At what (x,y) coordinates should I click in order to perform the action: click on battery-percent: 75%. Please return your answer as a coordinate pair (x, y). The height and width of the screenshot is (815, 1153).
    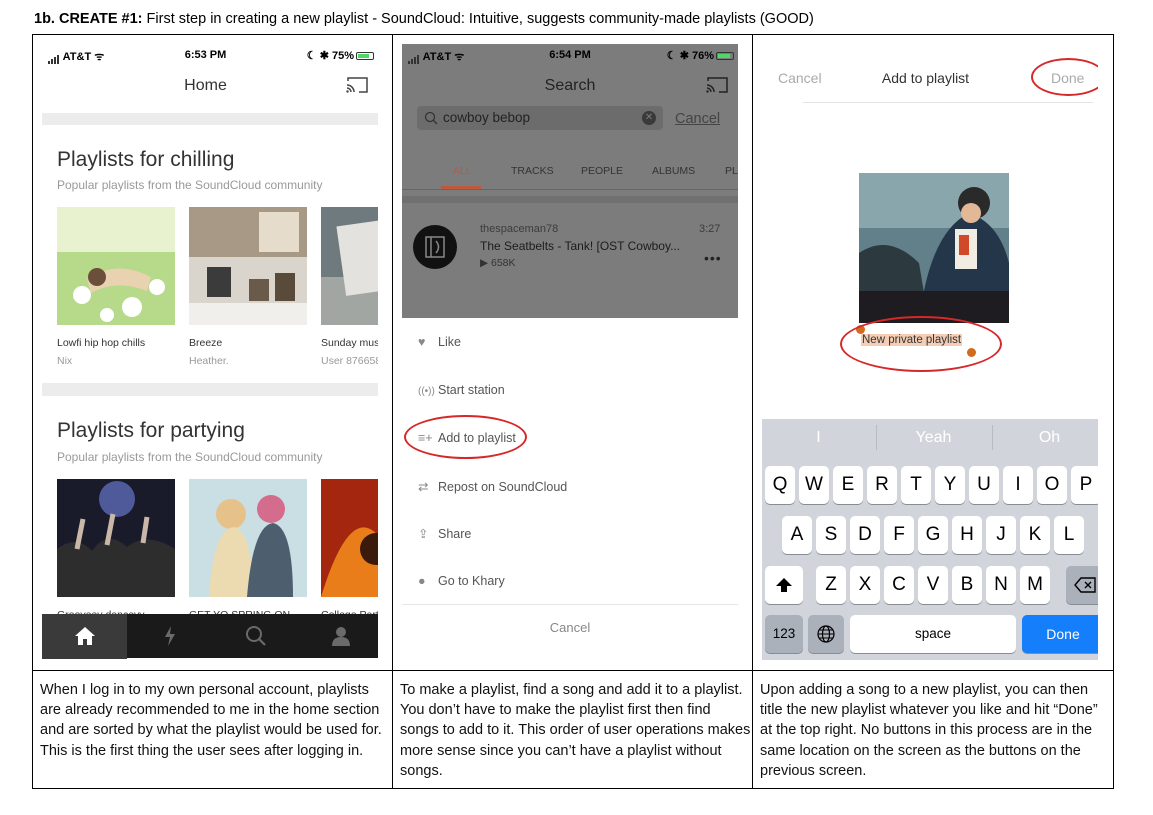
    Looking at the image, I should click on (342, 56).